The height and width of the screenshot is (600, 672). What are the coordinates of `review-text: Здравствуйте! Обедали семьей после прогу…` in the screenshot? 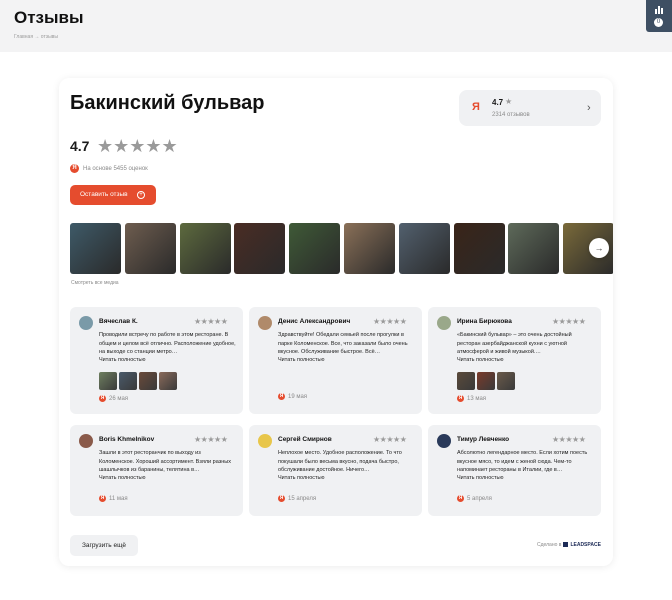 It's located at (343, 343).